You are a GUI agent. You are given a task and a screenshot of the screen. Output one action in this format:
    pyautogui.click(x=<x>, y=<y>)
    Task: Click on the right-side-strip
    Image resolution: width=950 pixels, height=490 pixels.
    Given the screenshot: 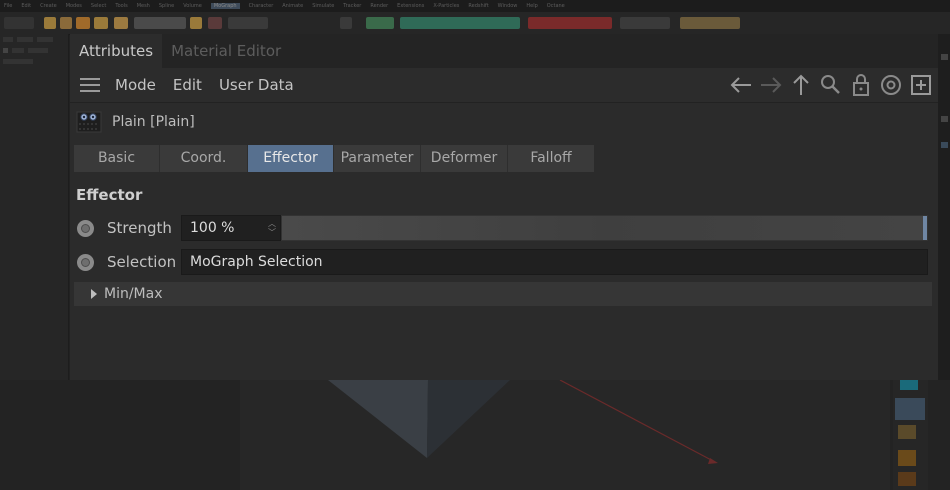 What is the action you would take?
    pyautogui.click(x=944, y=207)
    